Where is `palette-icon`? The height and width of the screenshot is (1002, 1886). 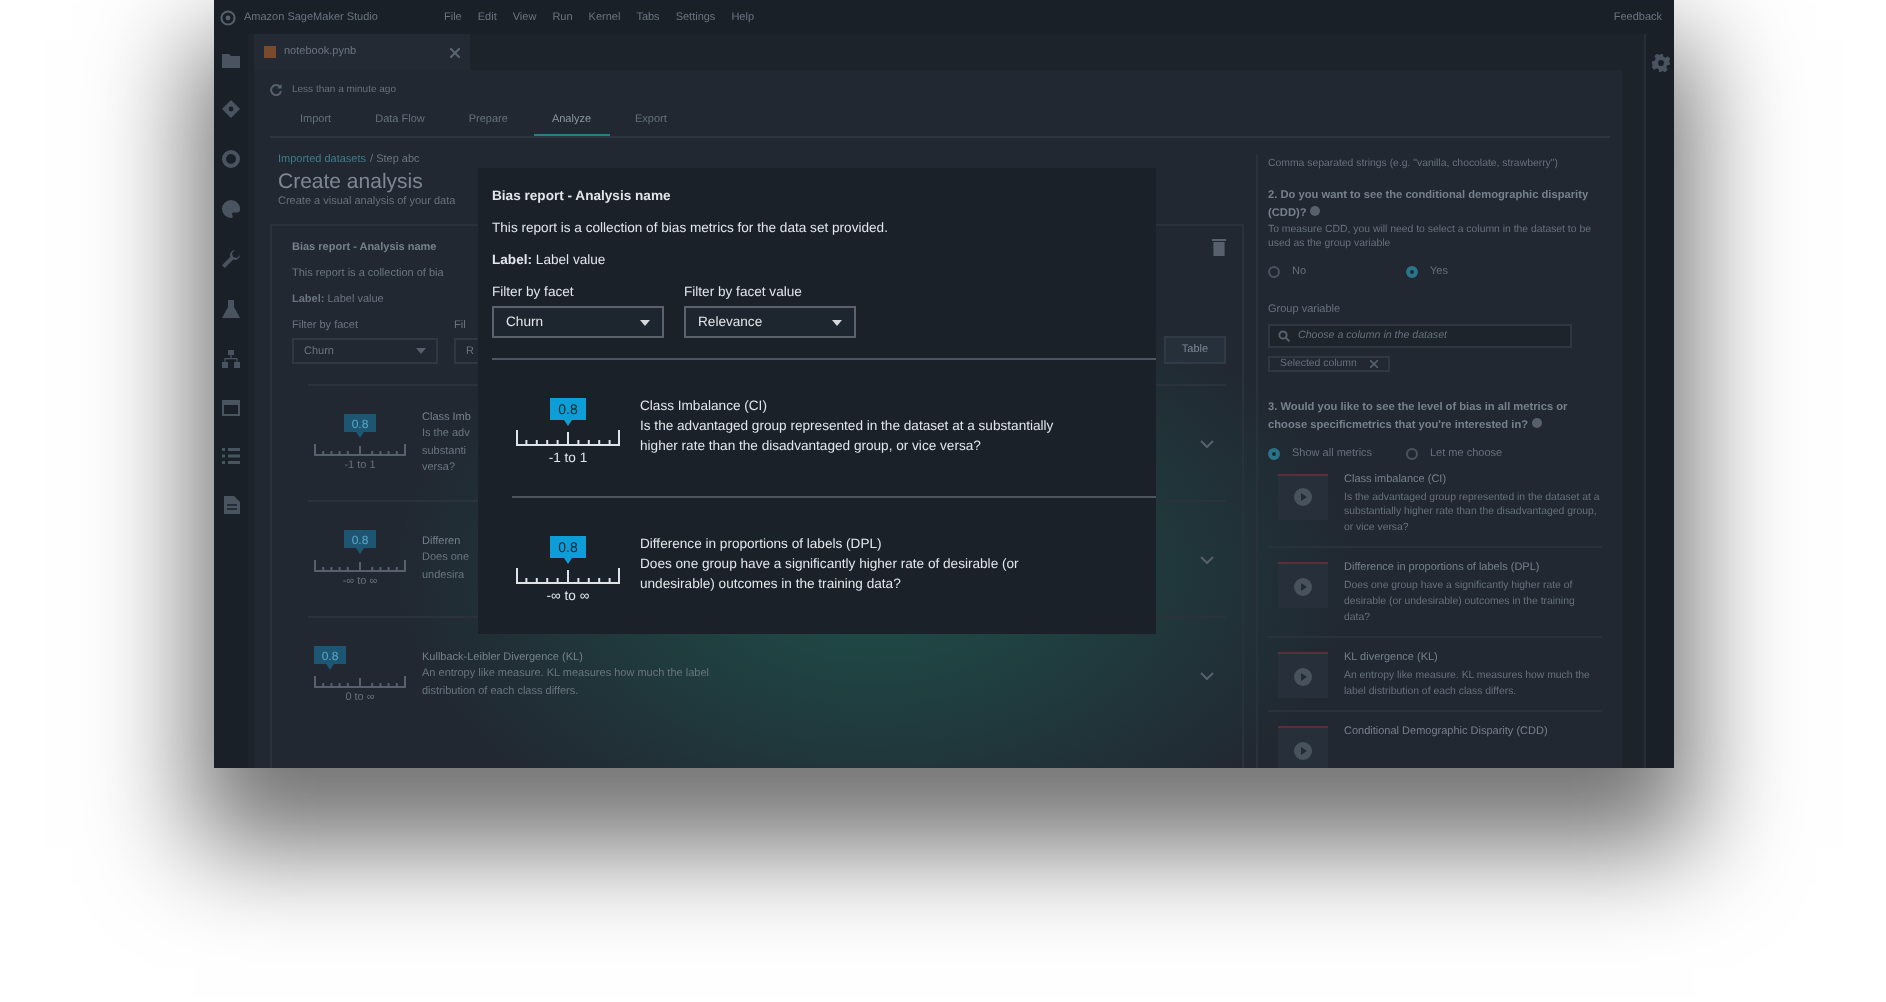
palette-icon is located at coordinates (231, 209).